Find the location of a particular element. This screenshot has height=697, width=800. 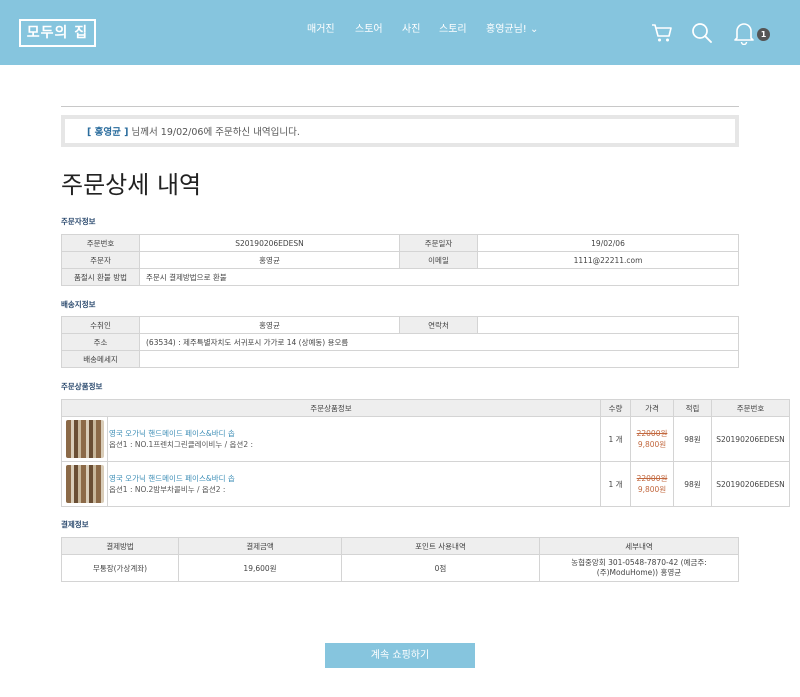

message-value is located at coordinates (439, 359).